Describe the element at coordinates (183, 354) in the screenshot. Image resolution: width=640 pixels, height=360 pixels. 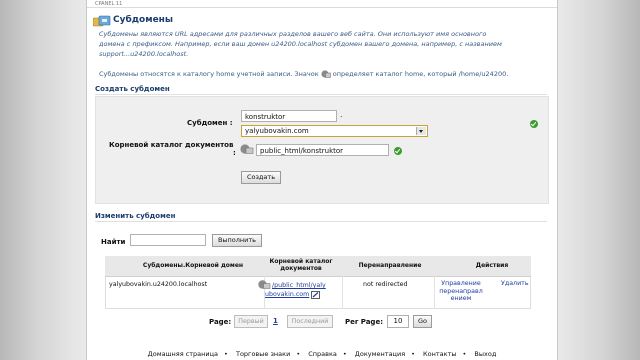
I see `footer-link-home: Домашняя страница` at that location.